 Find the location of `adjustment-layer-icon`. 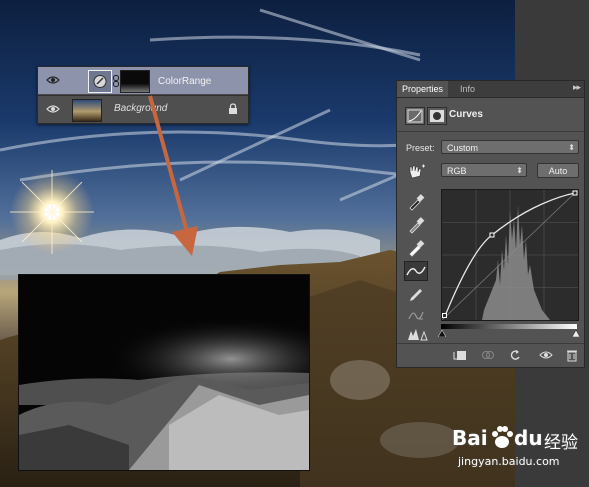

adjustment-layer-icon is located at coordinates (100, 81).